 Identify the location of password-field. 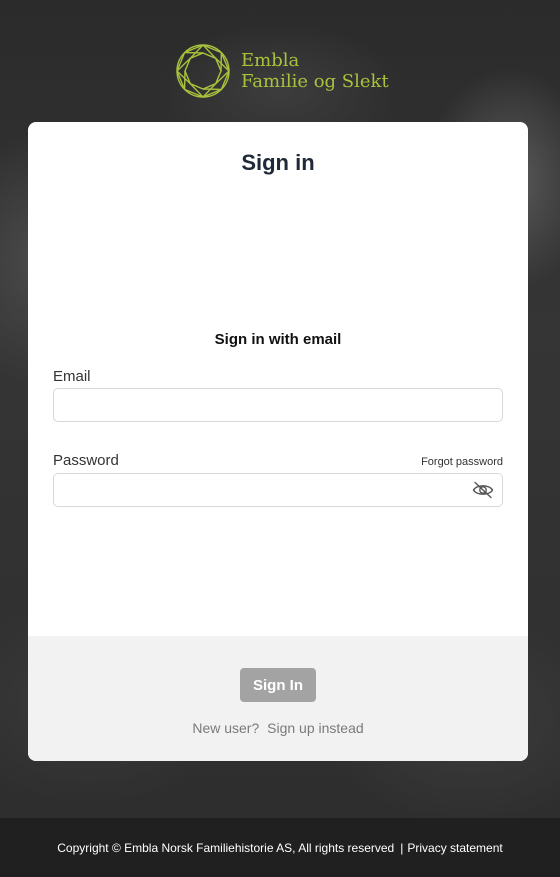
(278, 490).